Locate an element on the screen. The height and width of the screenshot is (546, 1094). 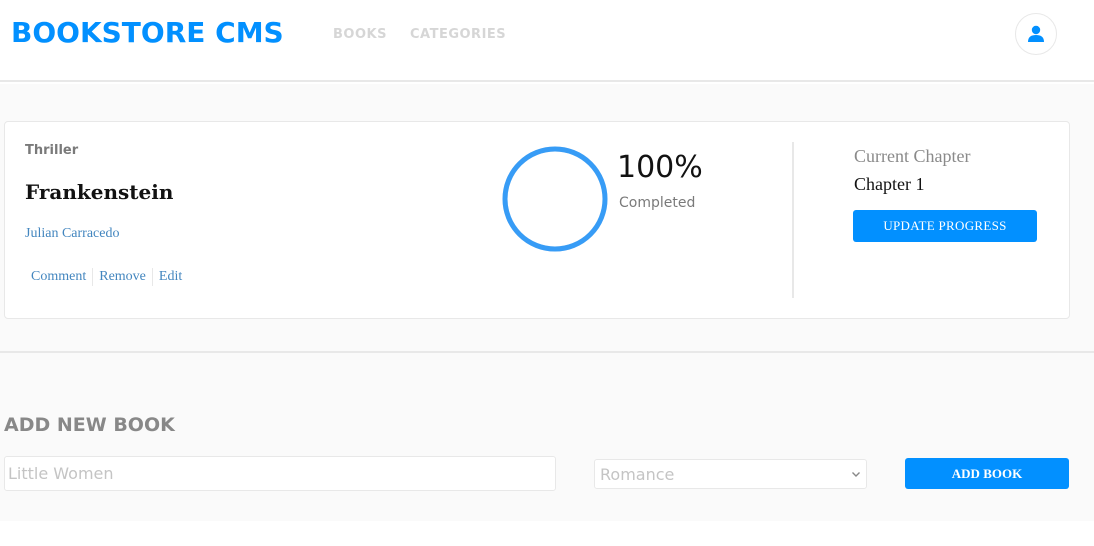
progress-ring is located at coordinates (555, 199).